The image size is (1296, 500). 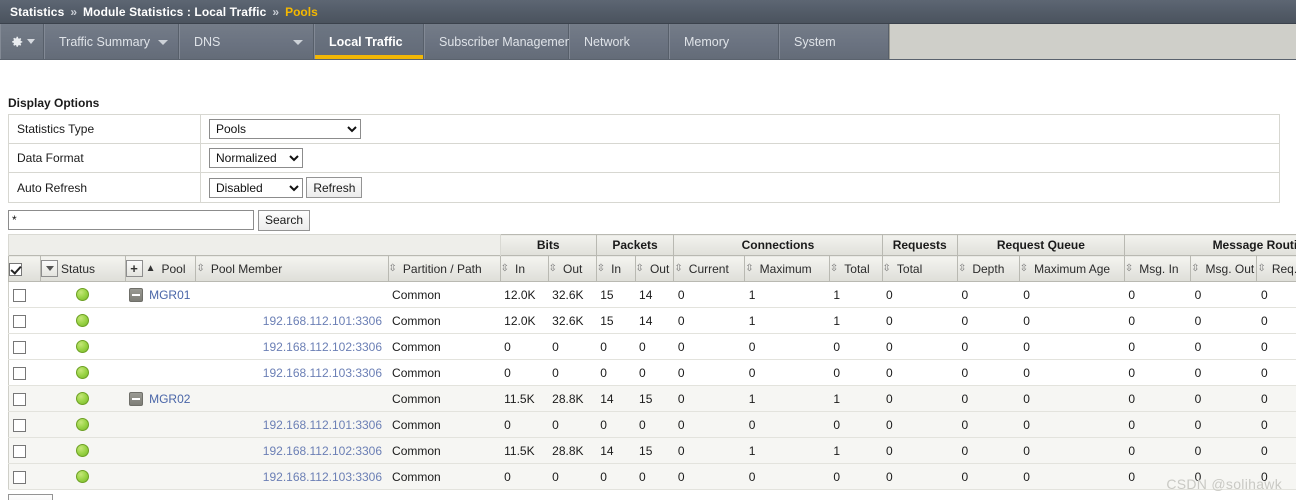 What do you see at coordinates (740, 187) in the screenshot?
I see `auto-refresh-cell: Disabled Refresh` at bounding box center [740, 187].